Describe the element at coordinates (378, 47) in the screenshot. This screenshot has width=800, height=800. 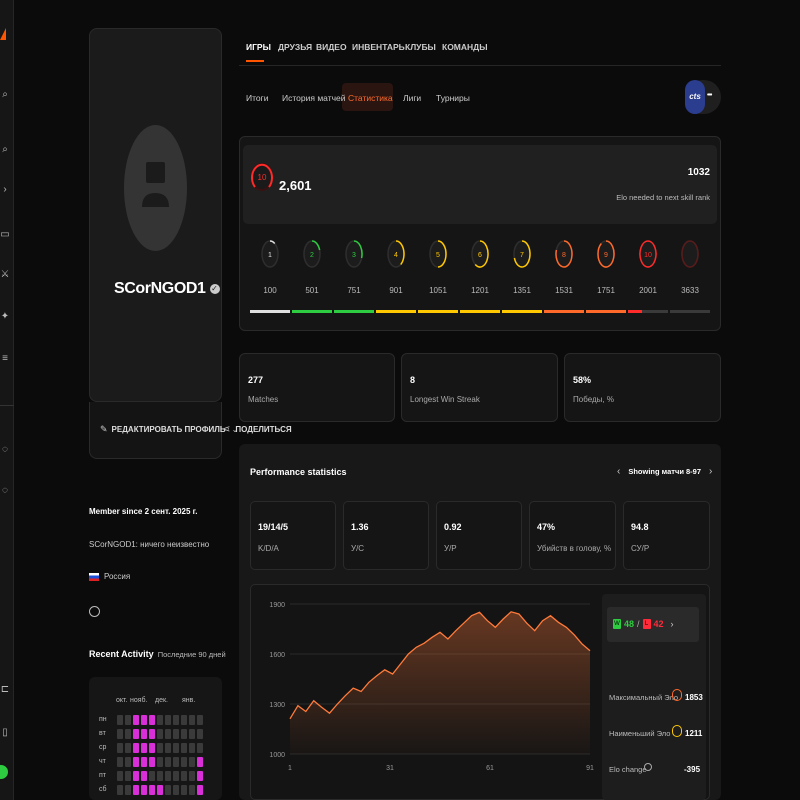
I see `tab-inventory: ИНВЕНТАРЬ` at that location.